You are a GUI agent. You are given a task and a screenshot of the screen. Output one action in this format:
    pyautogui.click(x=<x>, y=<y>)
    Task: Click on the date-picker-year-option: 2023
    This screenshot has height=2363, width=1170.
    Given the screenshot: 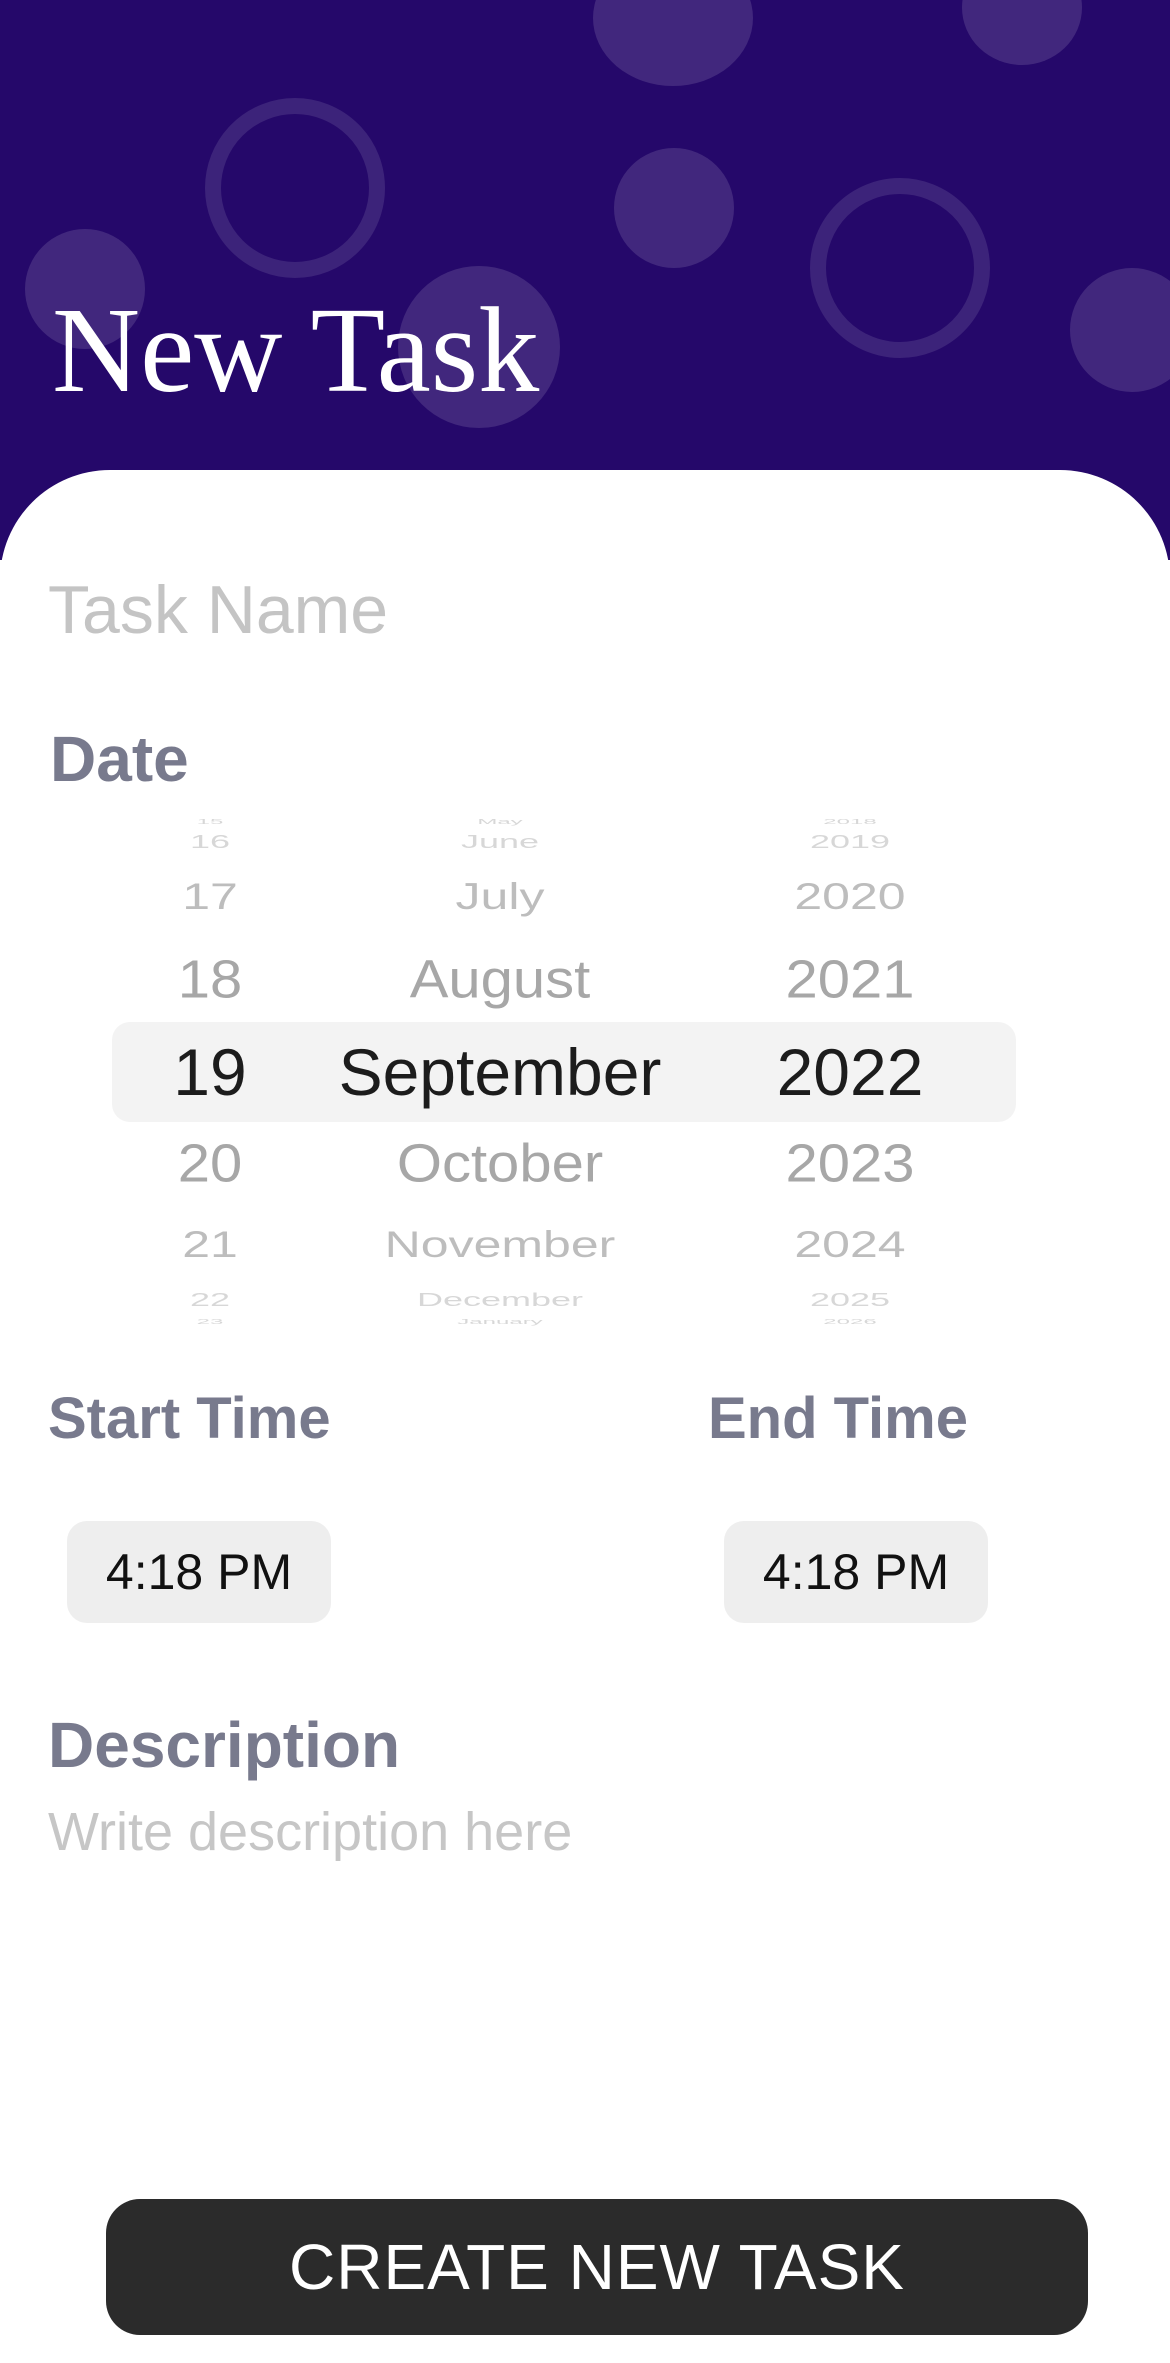 What is the action you would take?
    pyautogui.click(x=850, y=1163)
    